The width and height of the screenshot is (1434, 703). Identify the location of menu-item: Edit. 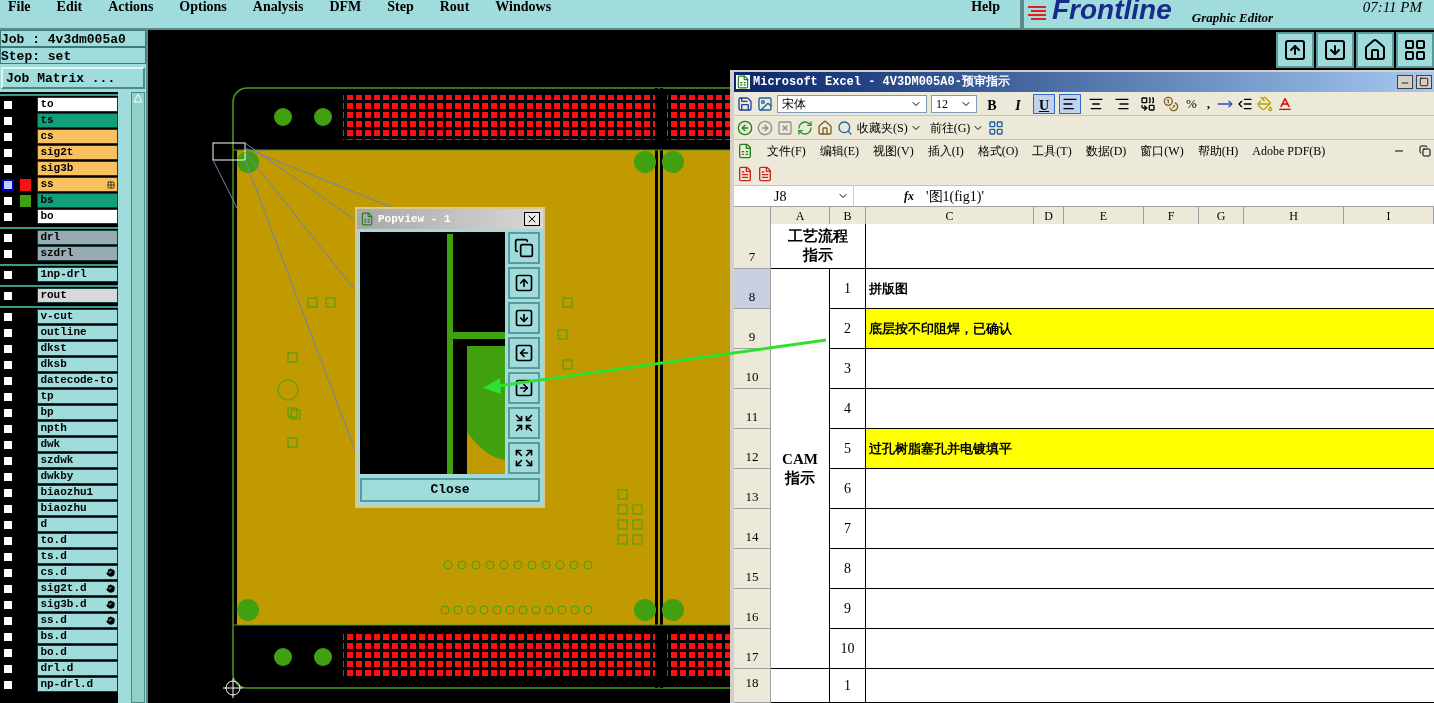
(69, 7).